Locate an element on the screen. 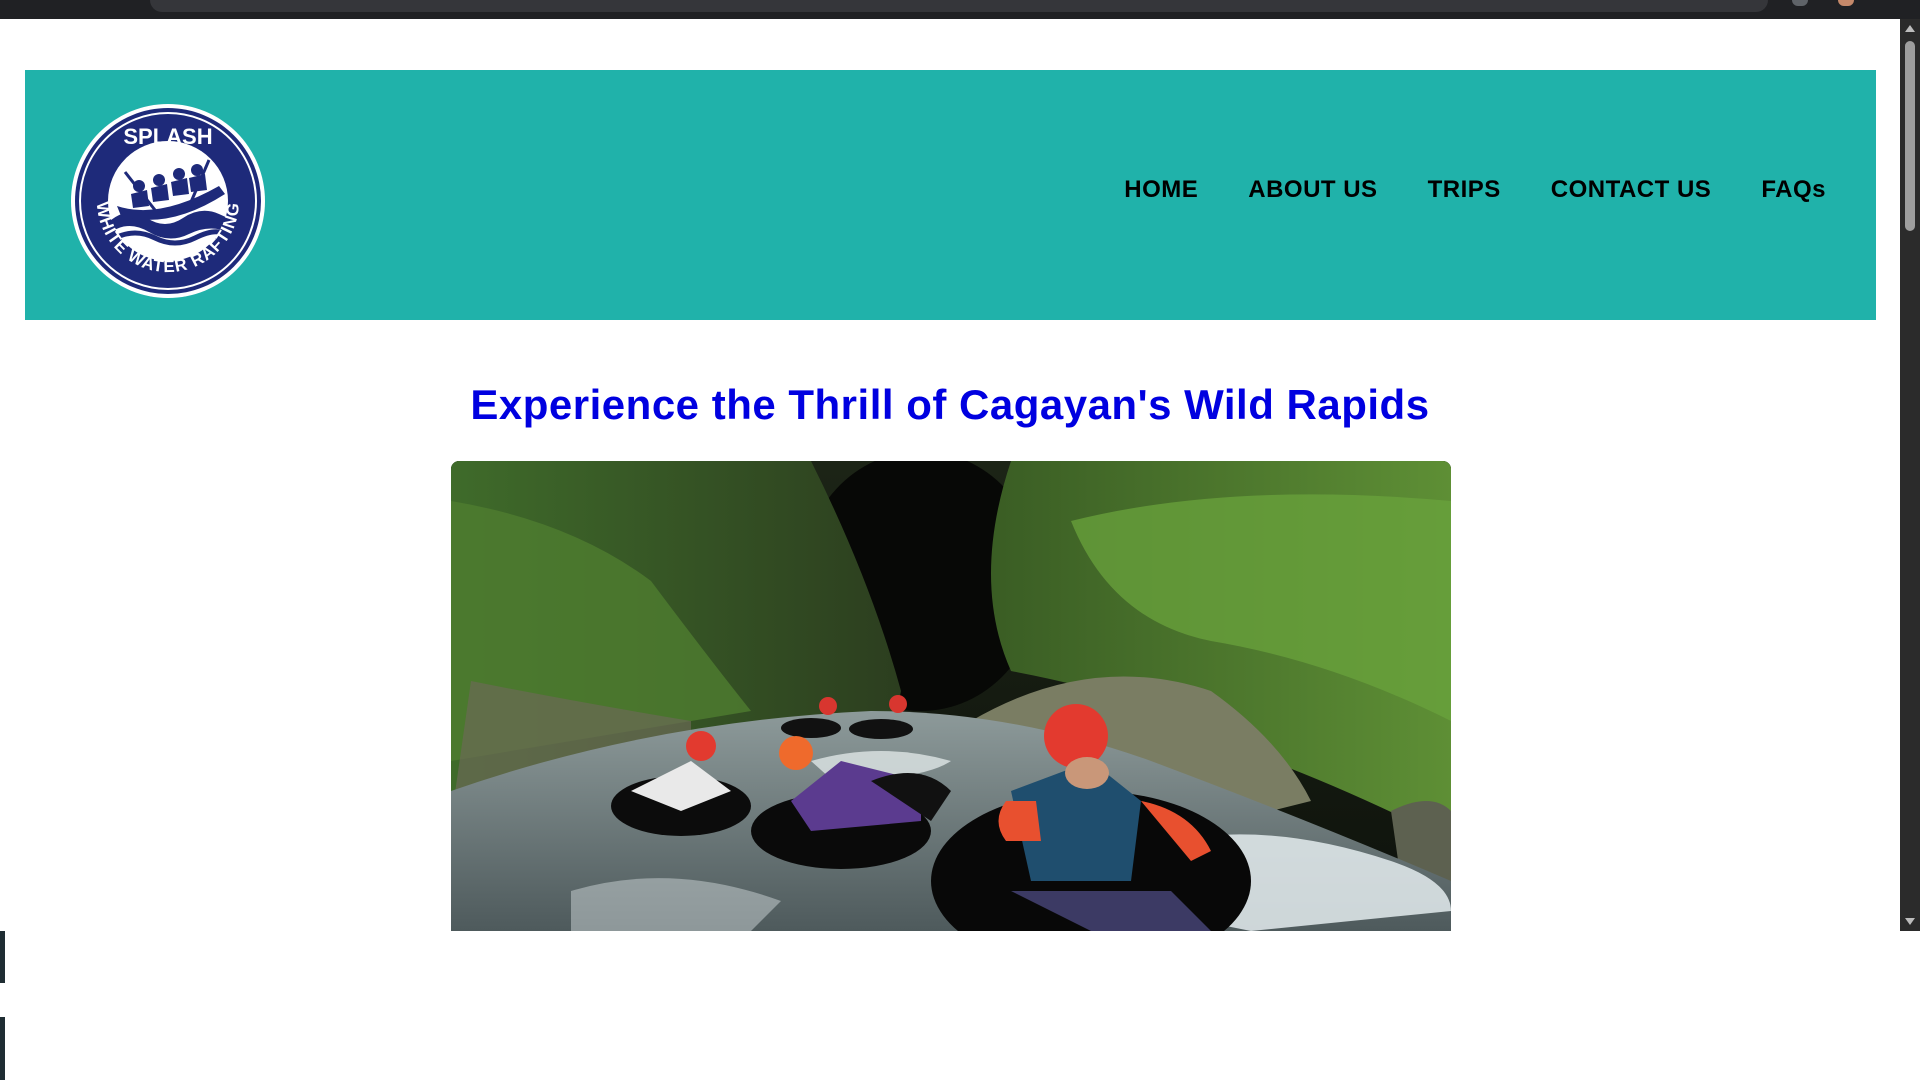 The image size is (1920, 1080). splash-logo-graphic: SPLASH WHITE WATER RAFTING is located at coordinates (168, 201).